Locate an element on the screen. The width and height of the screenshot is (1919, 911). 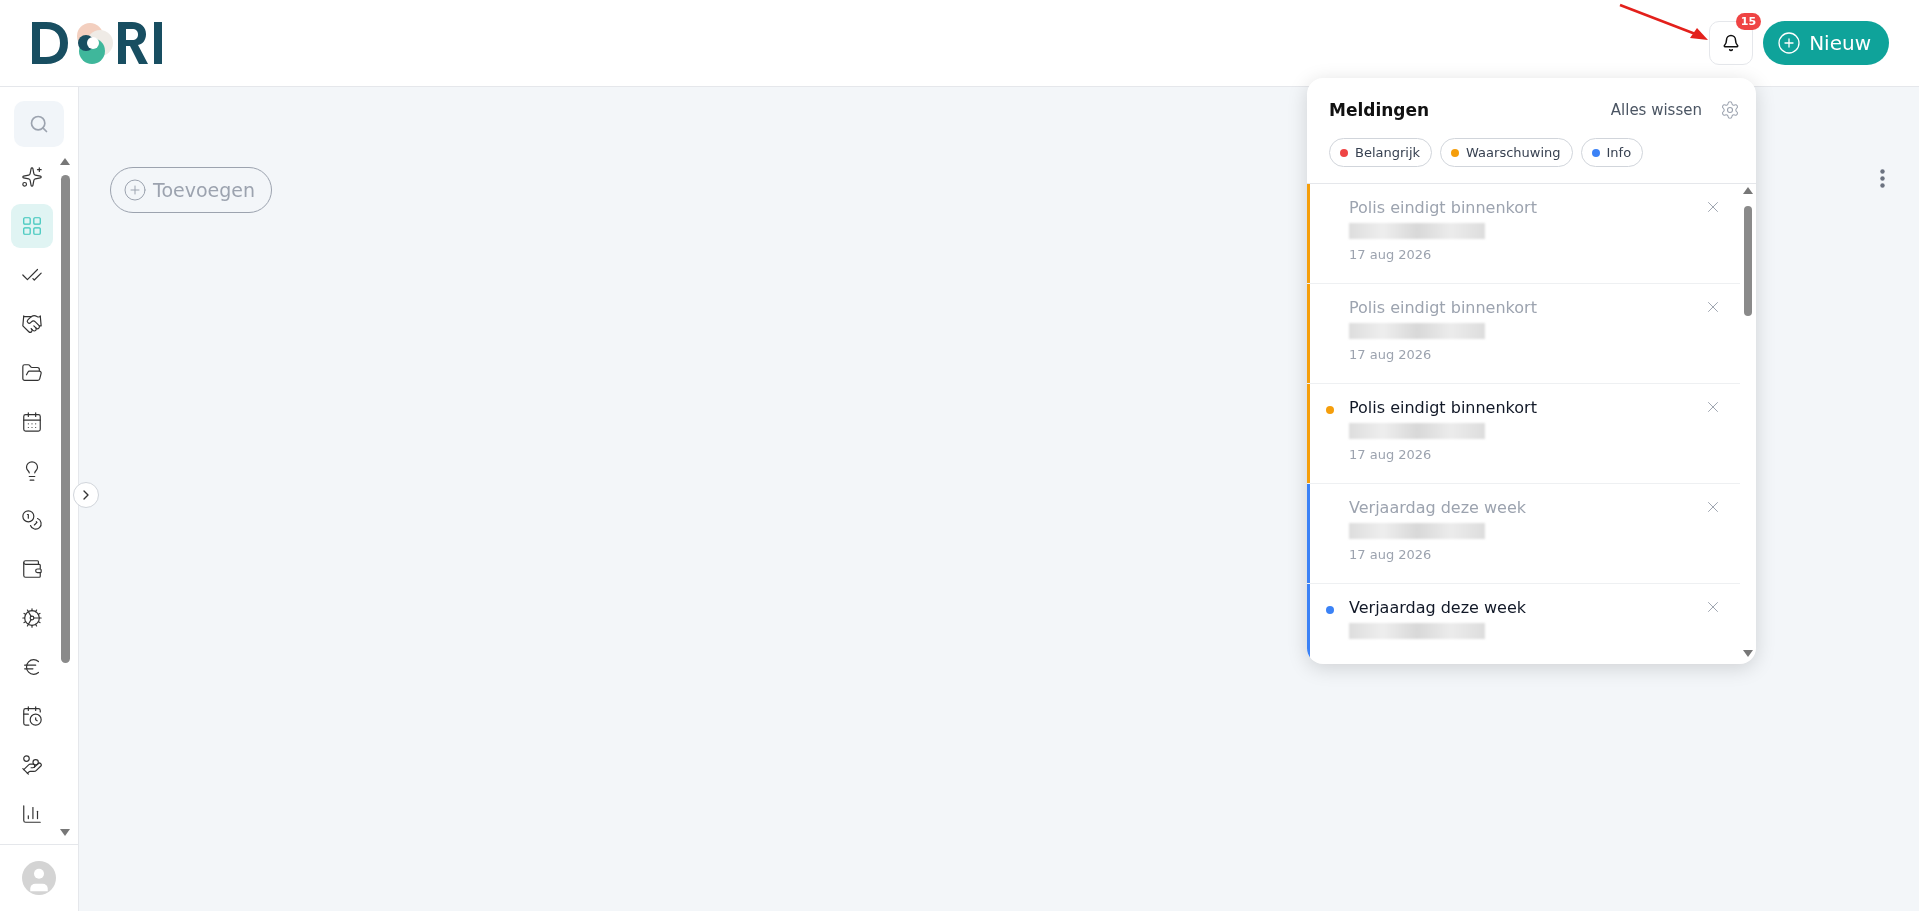
filter-chip: Info is located at coordinates (1612, 152).